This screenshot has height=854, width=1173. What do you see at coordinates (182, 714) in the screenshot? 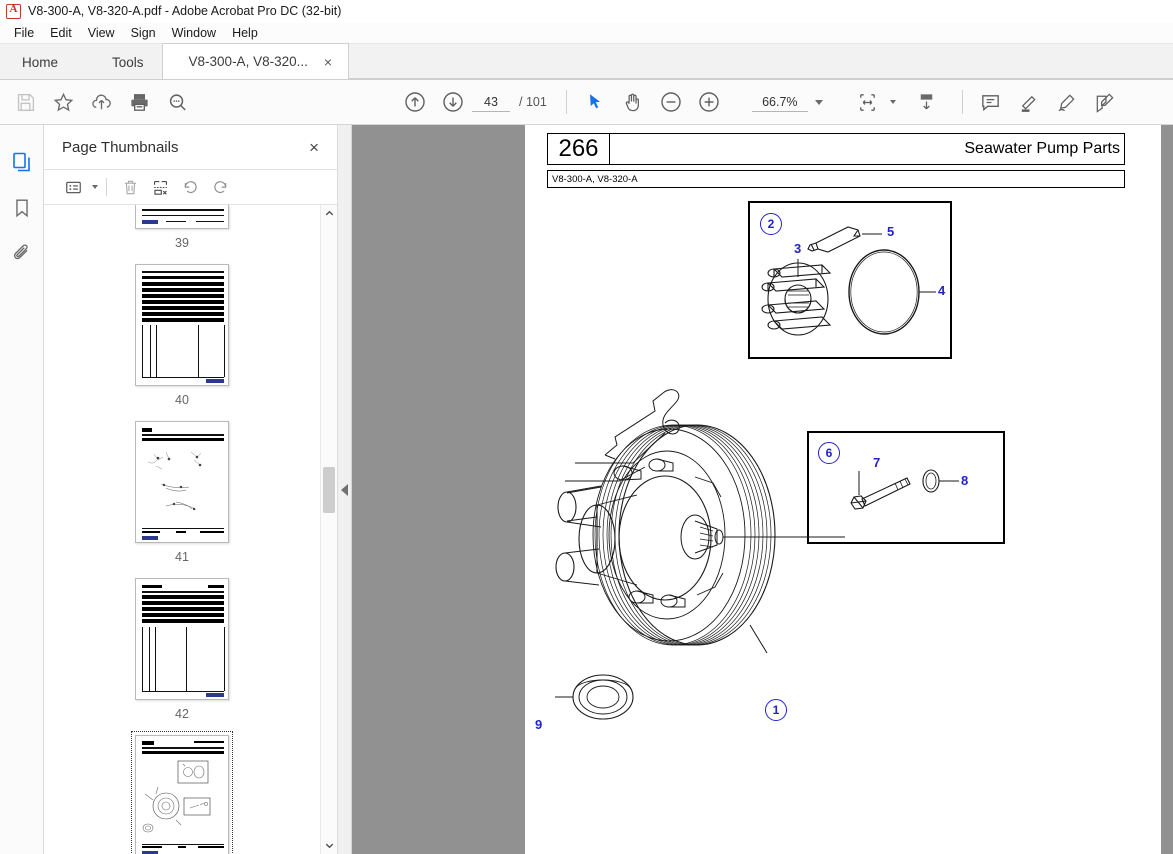
I see `thumbnail-page-number: 42` at bounding box center [182, 714].